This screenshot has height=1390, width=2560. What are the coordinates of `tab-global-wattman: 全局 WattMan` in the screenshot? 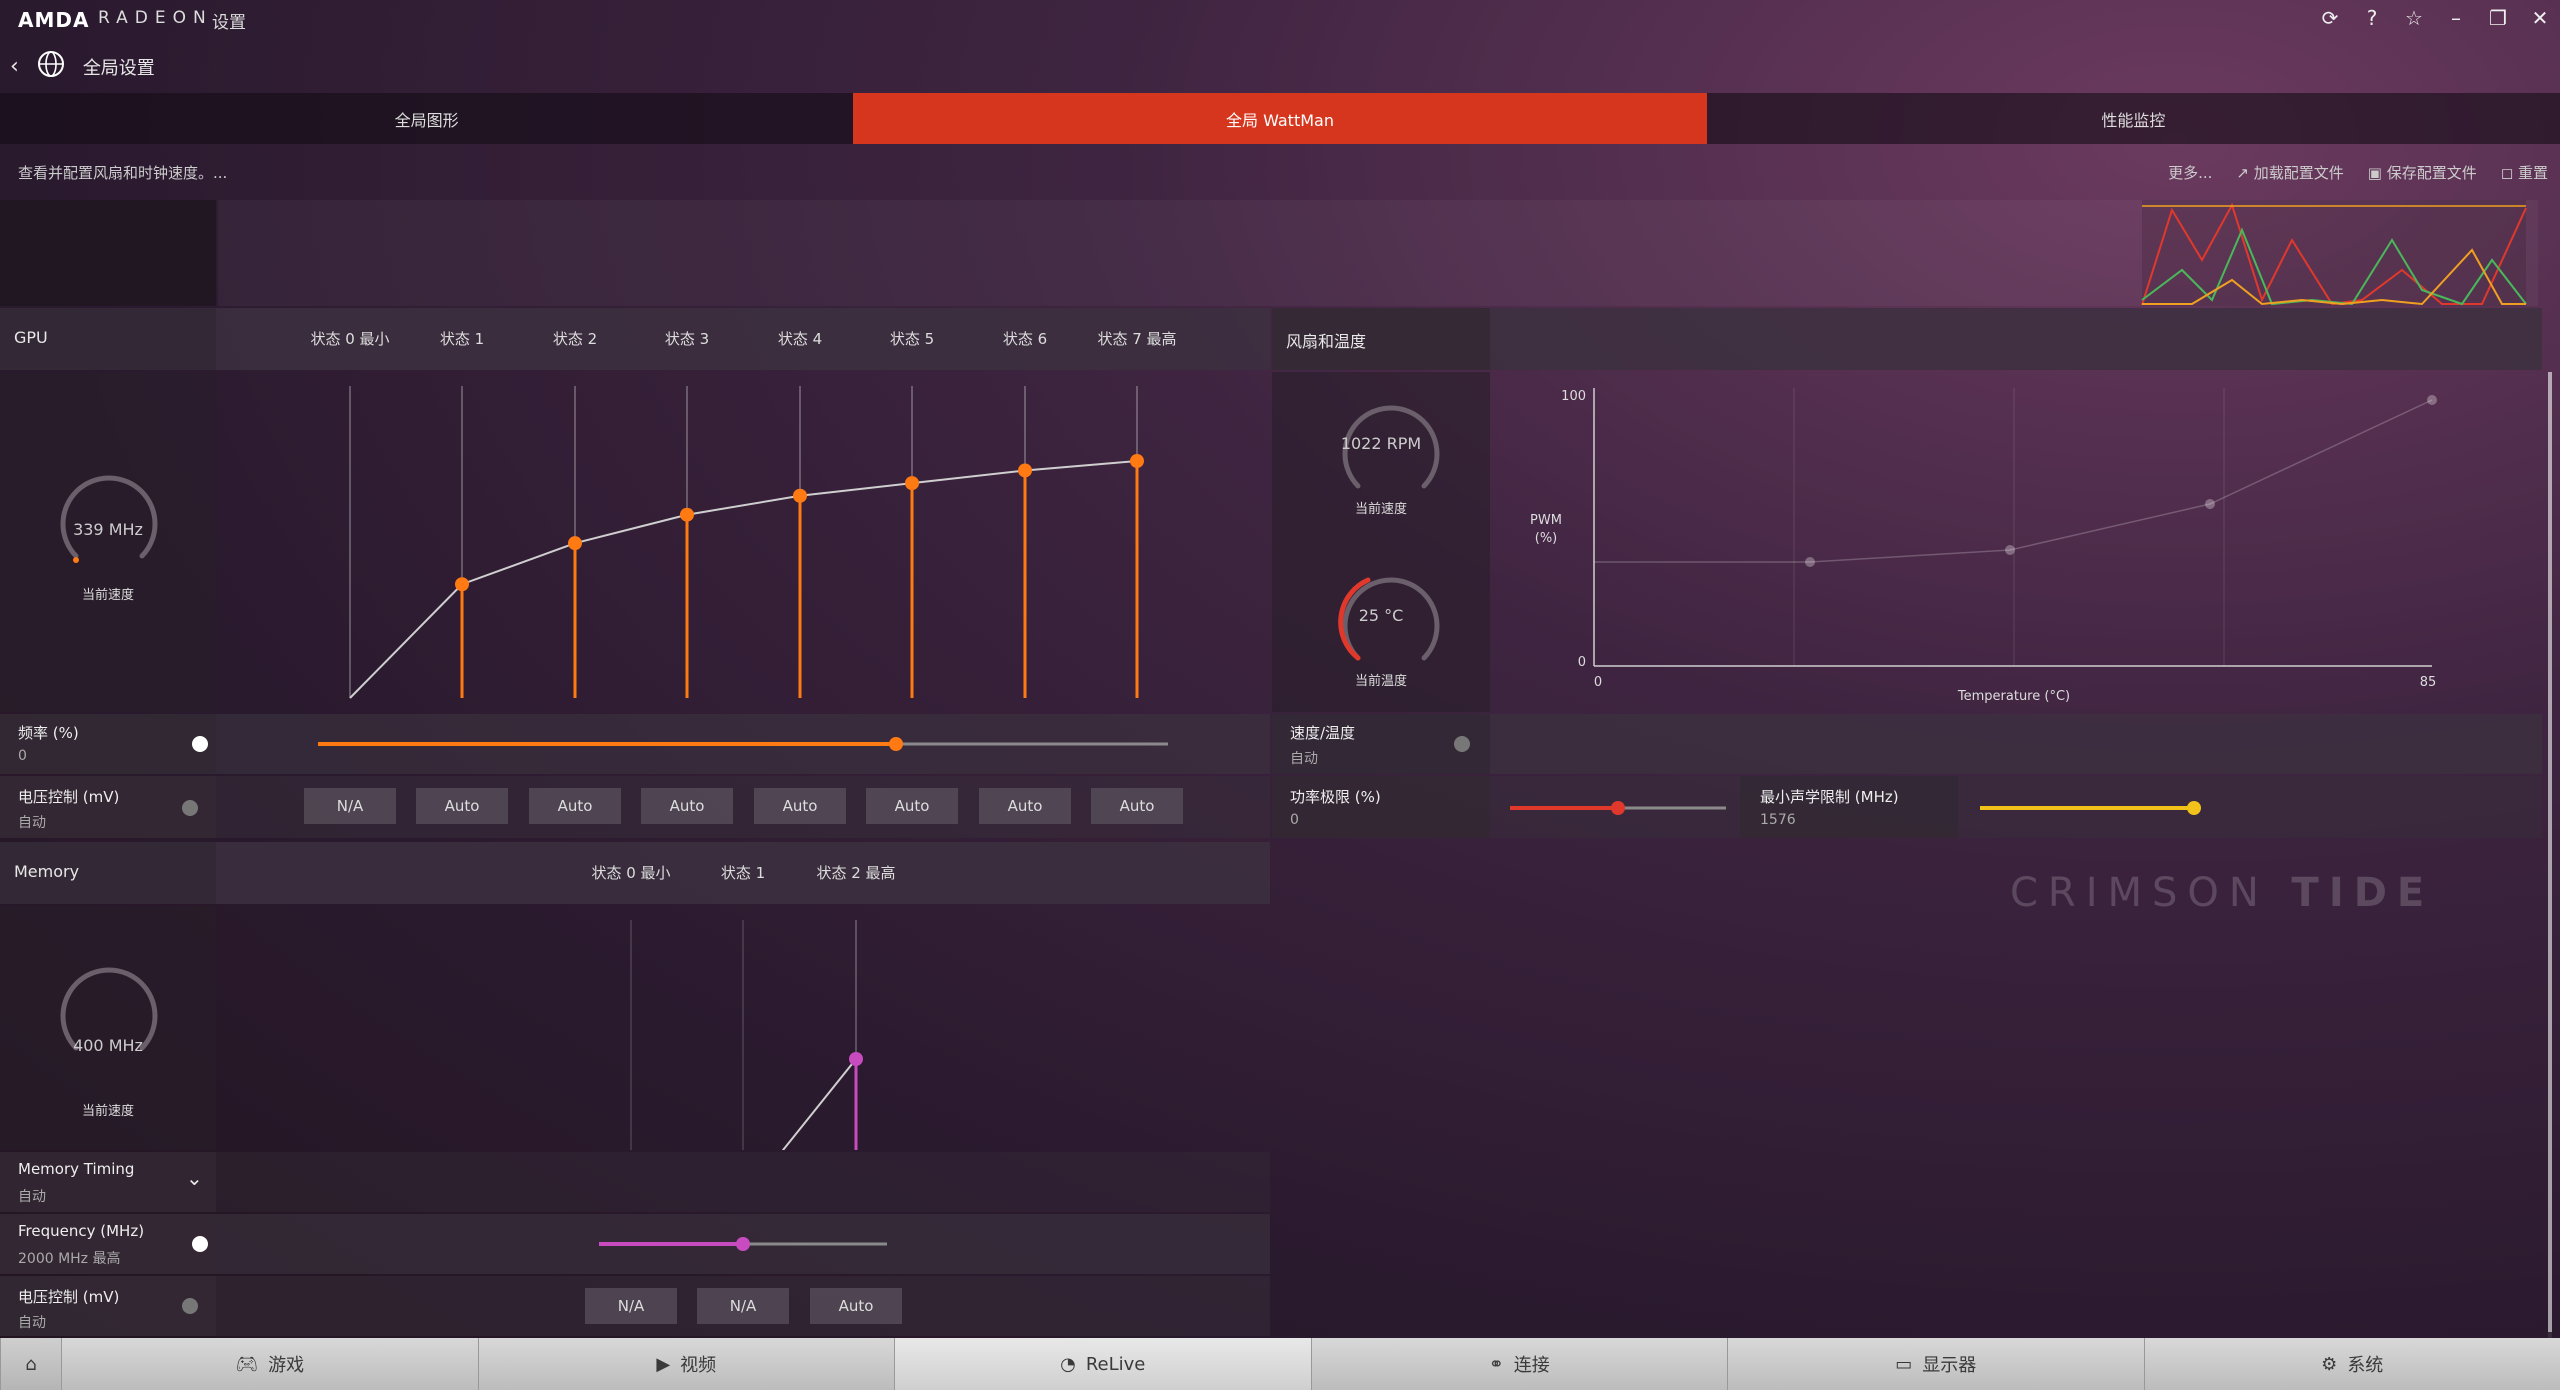 It's located at (1280, 118).